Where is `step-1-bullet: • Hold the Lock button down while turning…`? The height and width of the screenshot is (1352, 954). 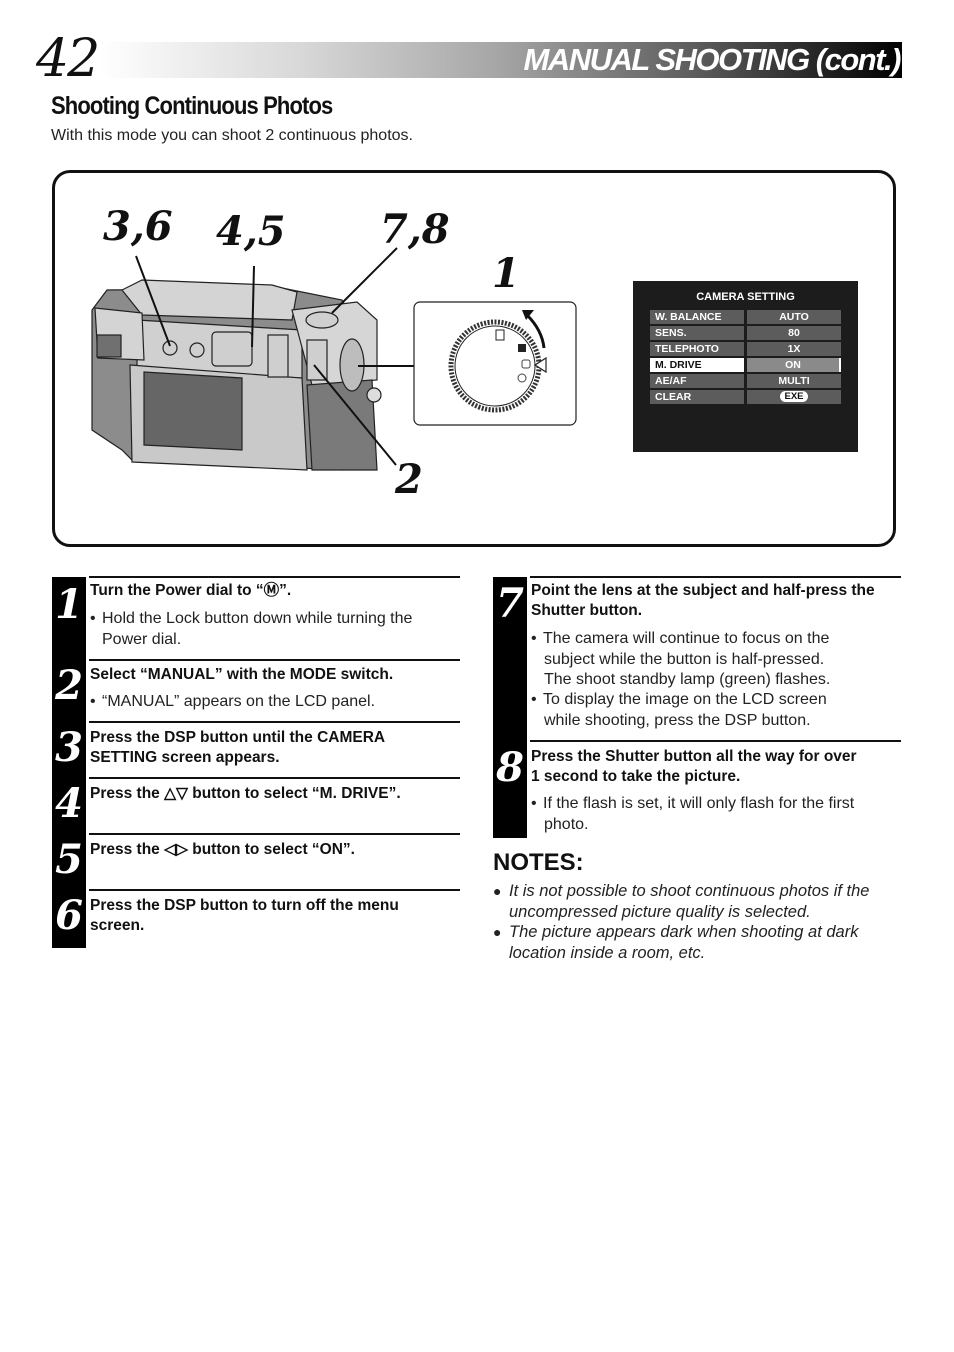
step-1-bullet: • Hold the Lock button down while turning… is located at coordinates (251, 629).